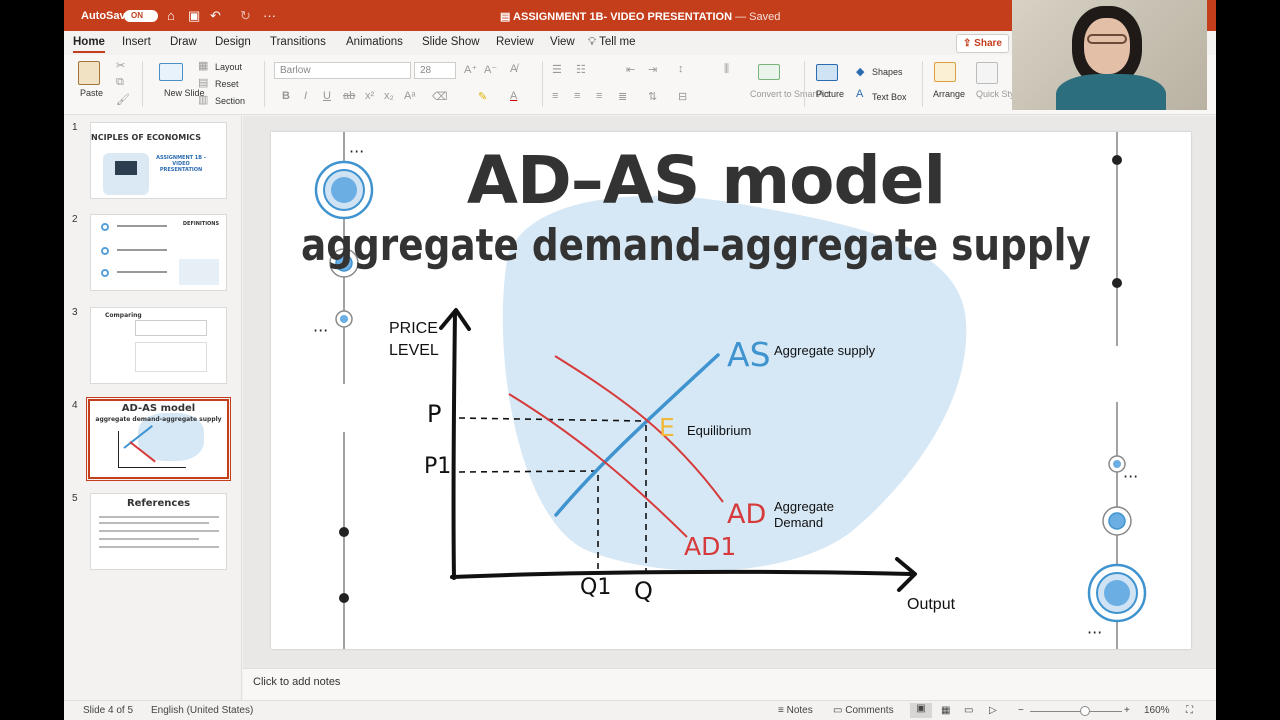 The image size is (1280, 720). I want to click on tab-view: View, so click(562, 42).